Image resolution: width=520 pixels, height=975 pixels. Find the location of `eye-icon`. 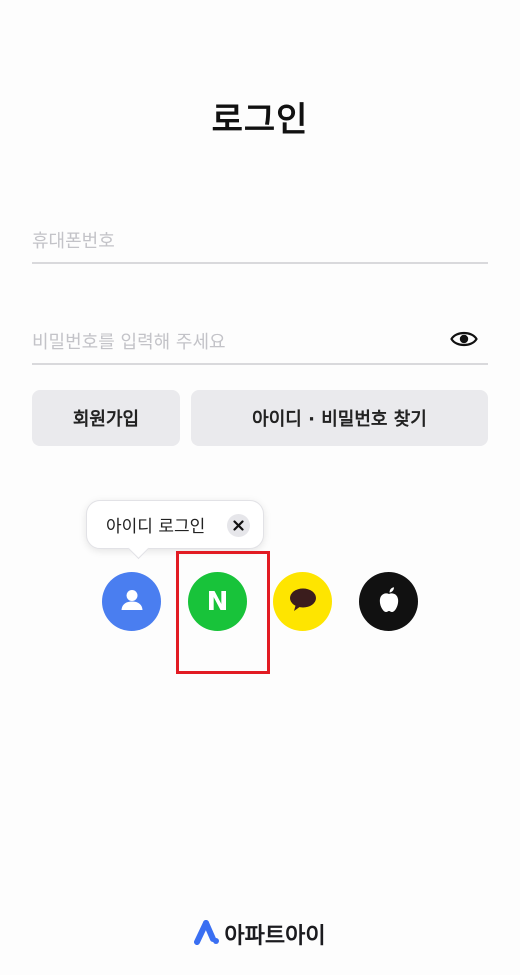

eye-icon is located at coordinates (464, 339).